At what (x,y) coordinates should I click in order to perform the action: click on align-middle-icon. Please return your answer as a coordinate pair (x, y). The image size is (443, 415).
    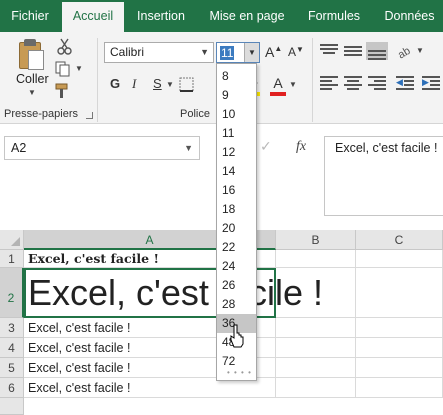
    Looking at the image, I should click on (353, 51).